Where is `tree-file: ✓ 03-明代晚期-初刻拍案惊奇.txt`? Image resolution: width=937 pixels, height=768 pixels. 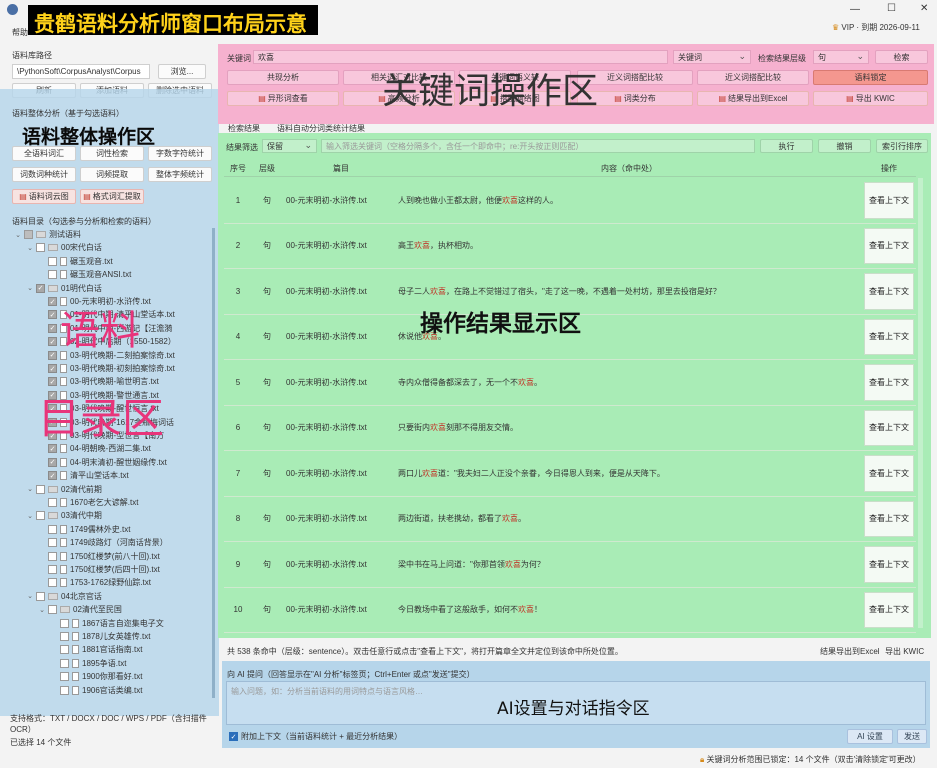 tree-file: ✓ 03-明代晚期-初刻拍案惊奇.txt is located at coordinates (106, 368).